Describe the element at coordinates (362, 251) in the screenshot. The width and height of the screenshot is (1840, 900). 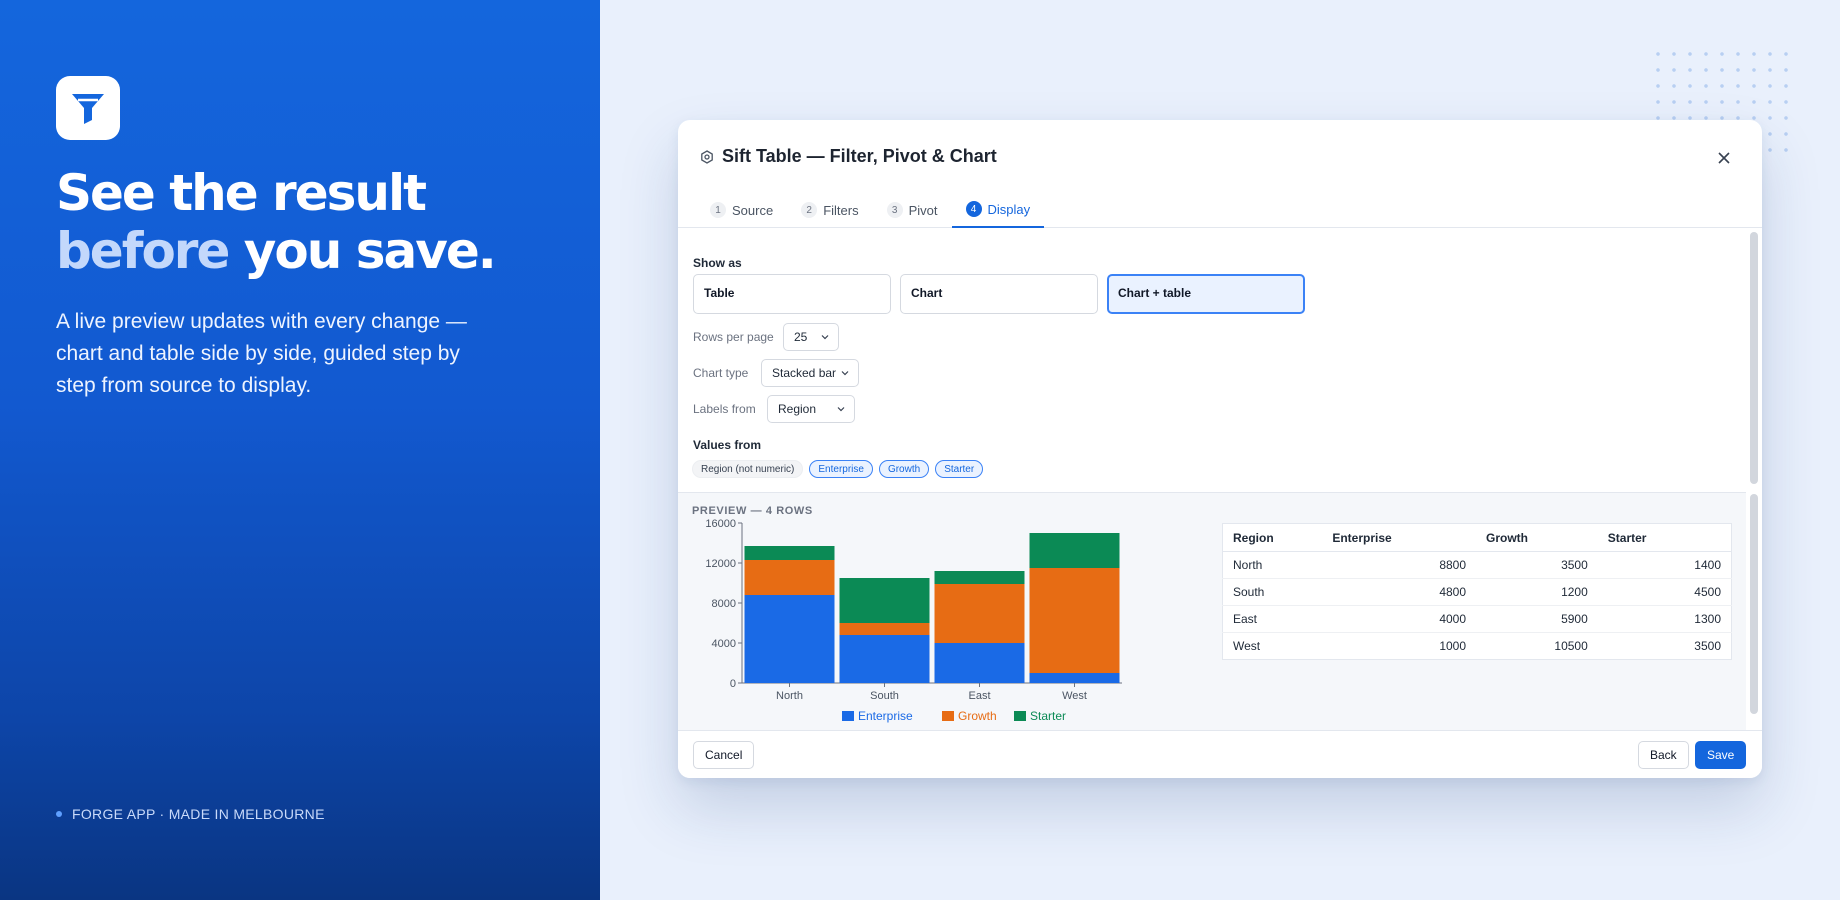
I see `headline-rest: you save.` at that location.